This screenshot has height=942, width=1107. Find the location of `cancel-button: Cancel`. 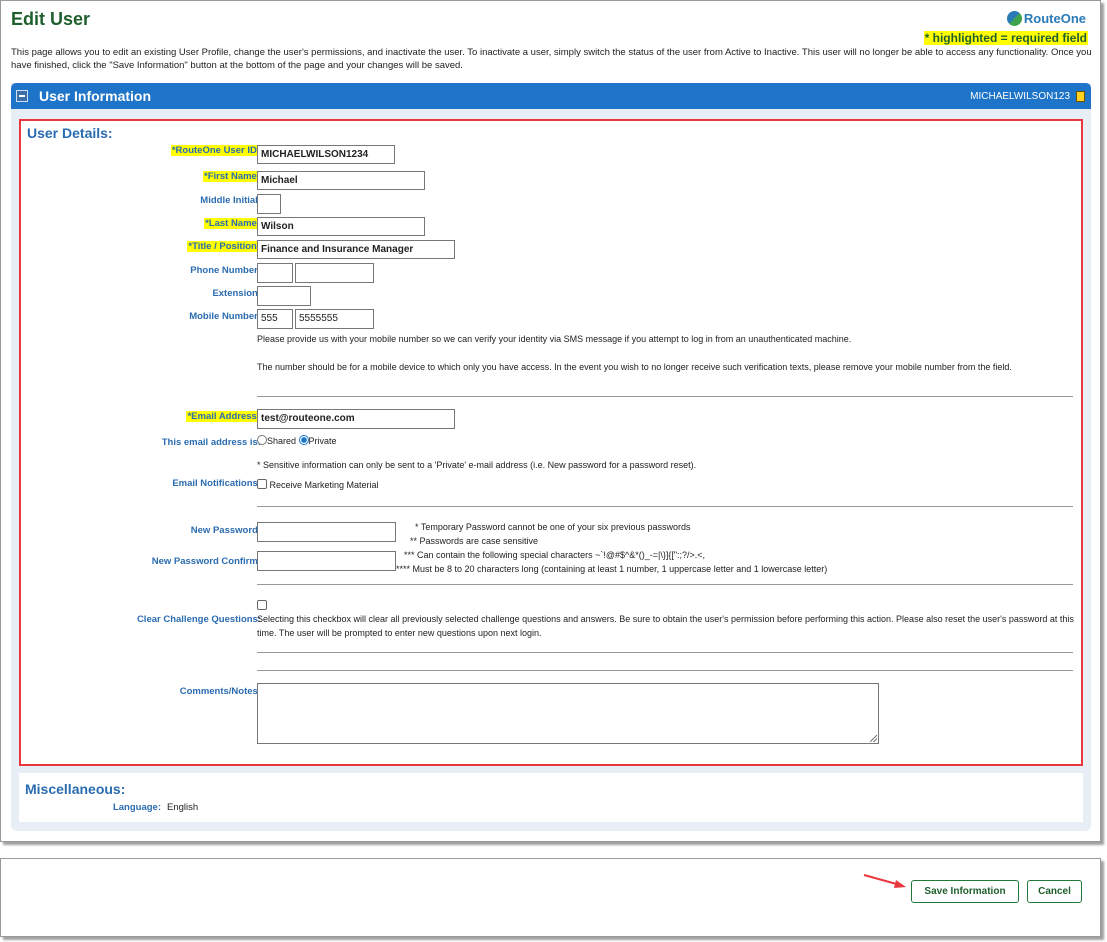

cancel-button: Cancel is located at coordinates (1054, 891).